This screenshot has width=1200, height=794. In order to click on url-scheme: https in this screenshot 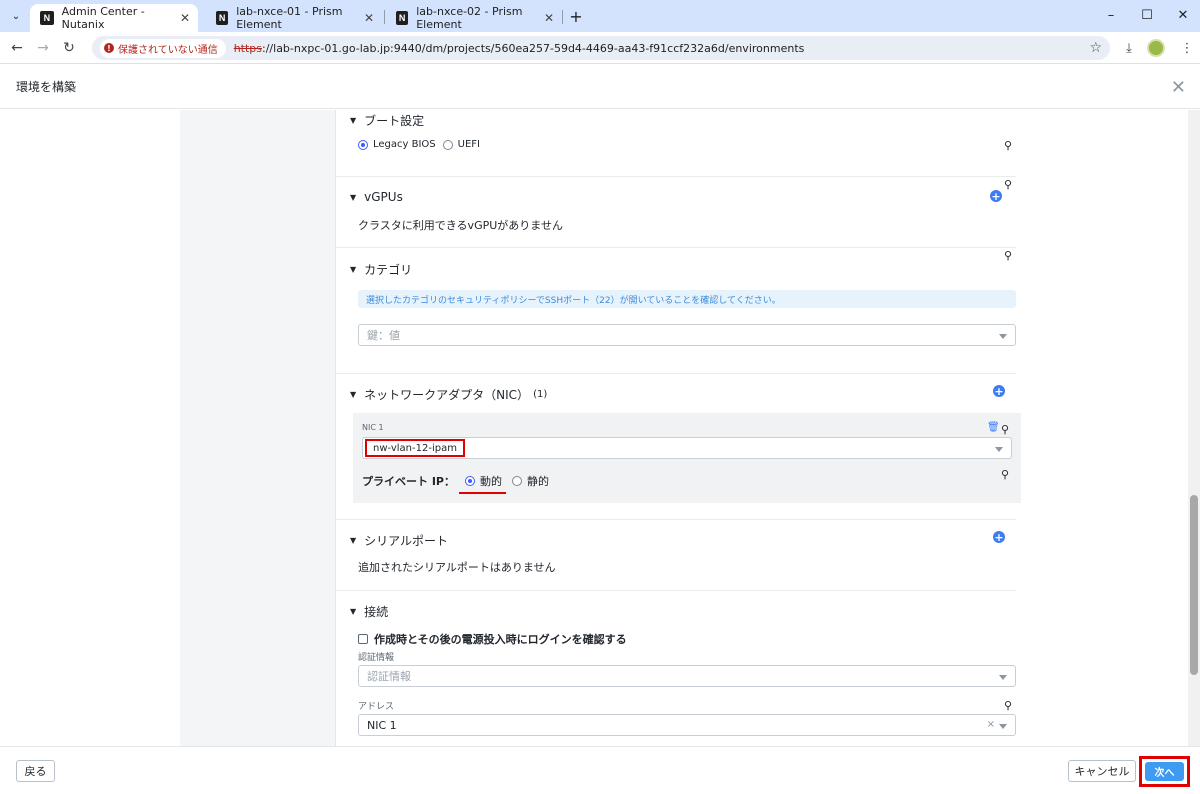, I will do `click(248, 48)`.